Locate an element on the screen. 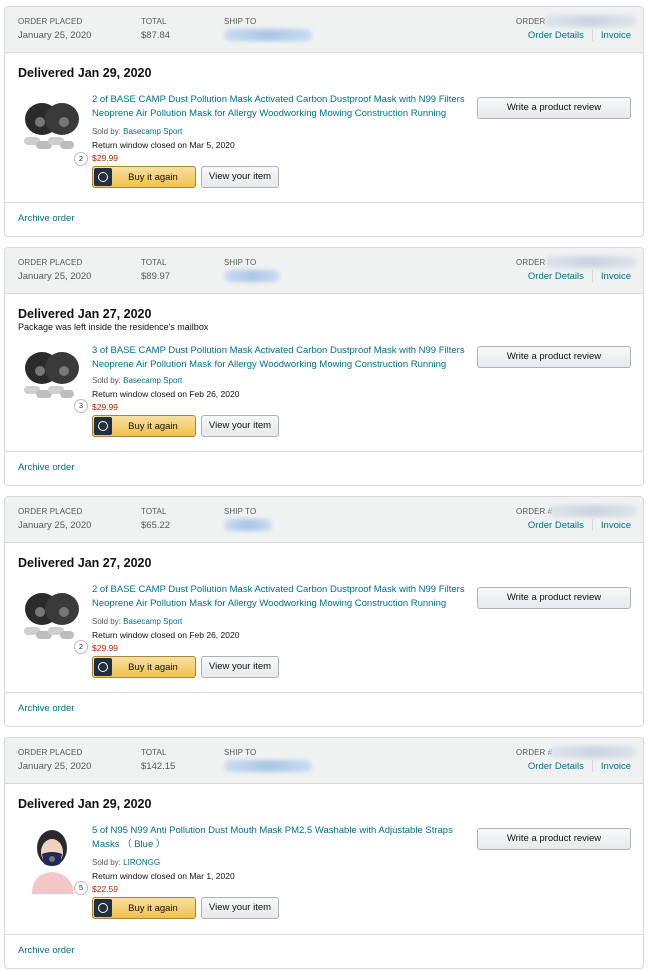  order-number-label: ORDER # is located at coordinates (534, 752).